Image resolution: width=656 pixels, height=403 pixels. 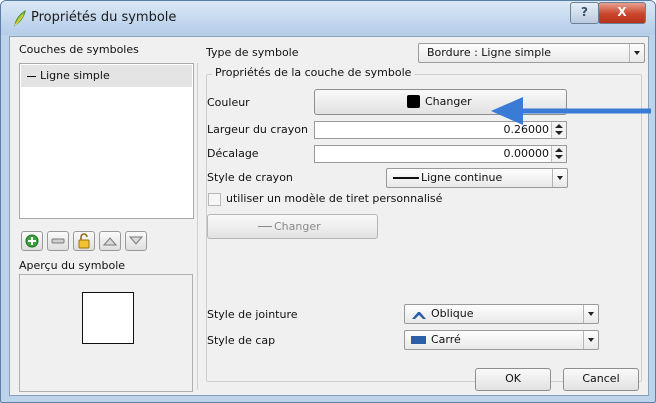 I want to click on symbol-preview-title: Aperçu du symbole, so click(x=72, y=265).